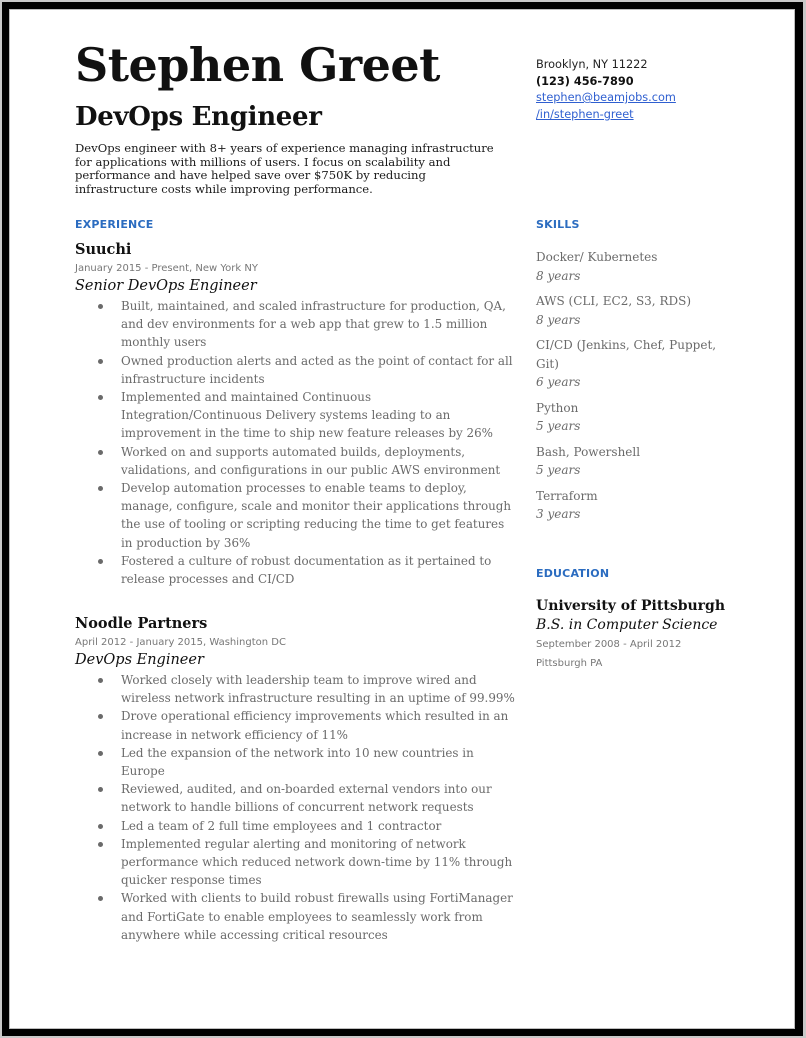  What do you see at coordinates (558, 382) in the screenshot?
I see `skill-years: 6 years` at bounding box center [558, 382].